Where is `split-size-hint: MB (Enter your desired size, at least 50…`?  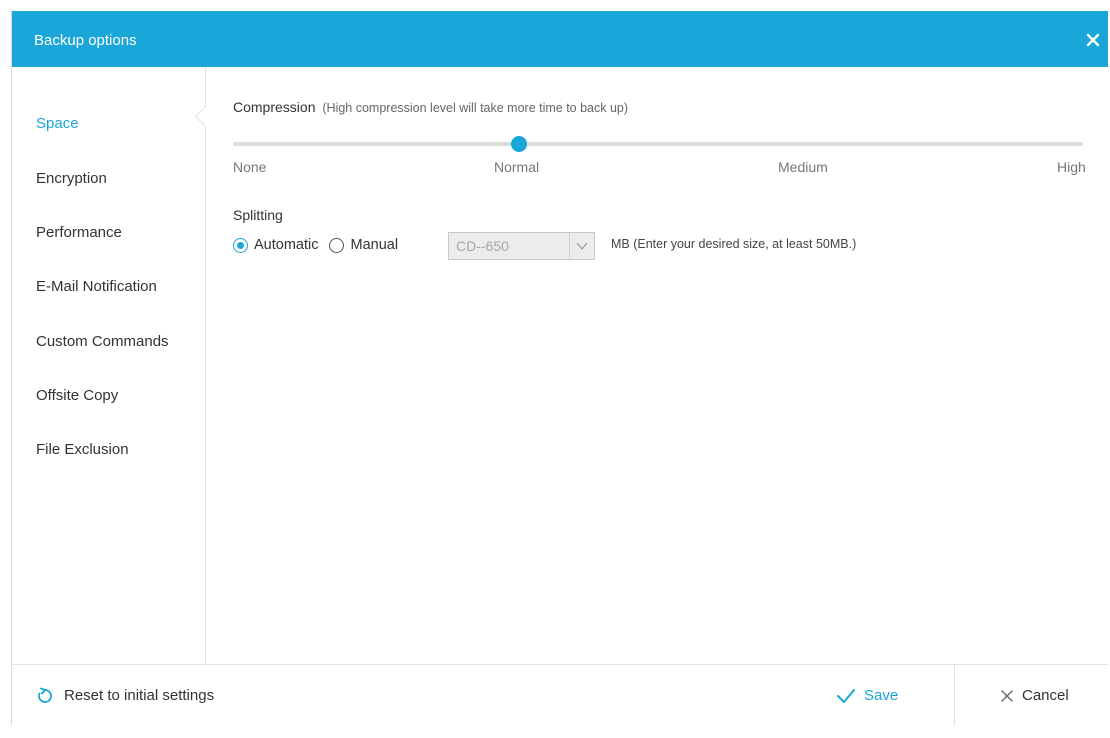 split-size-hint: MB (Enter your desired size, at least 50… is located at coordinates (734, 244).